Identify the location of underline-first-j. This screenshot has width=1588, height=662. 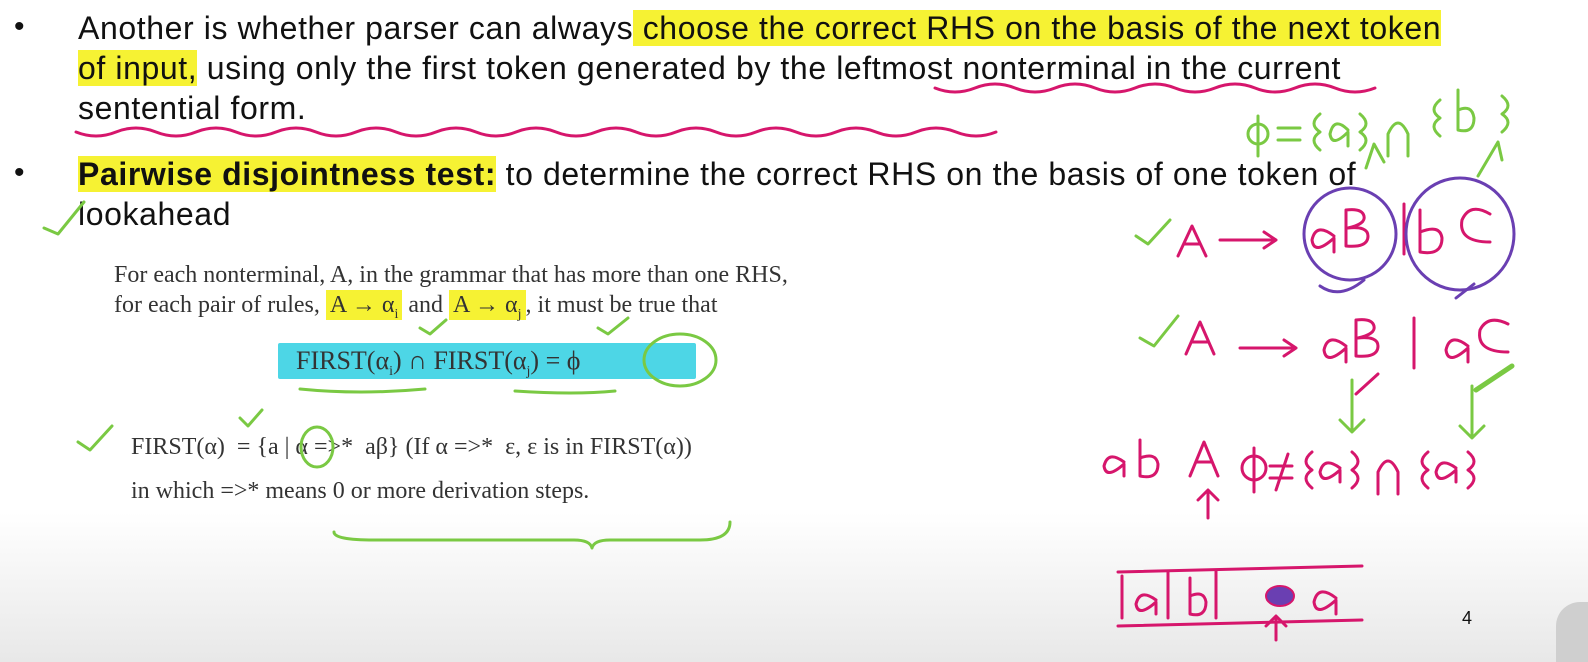
(565, 392).